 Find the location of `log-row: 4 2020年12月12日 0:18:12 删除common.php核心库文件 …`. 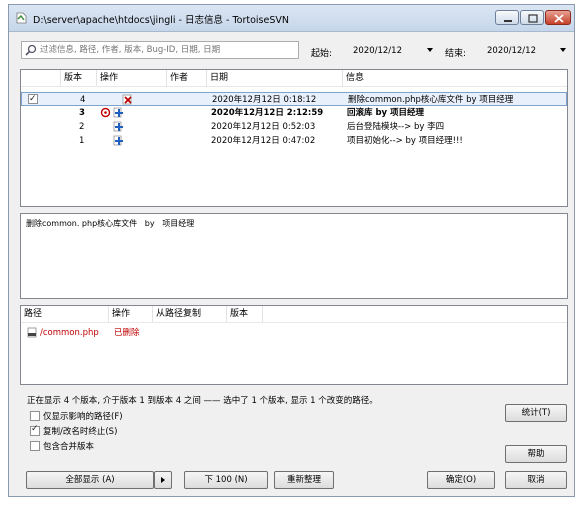

log-row: 4 2020年12月12日 0:18:12 删除common.php核心库文件 … is located at coordinates (294, 99).